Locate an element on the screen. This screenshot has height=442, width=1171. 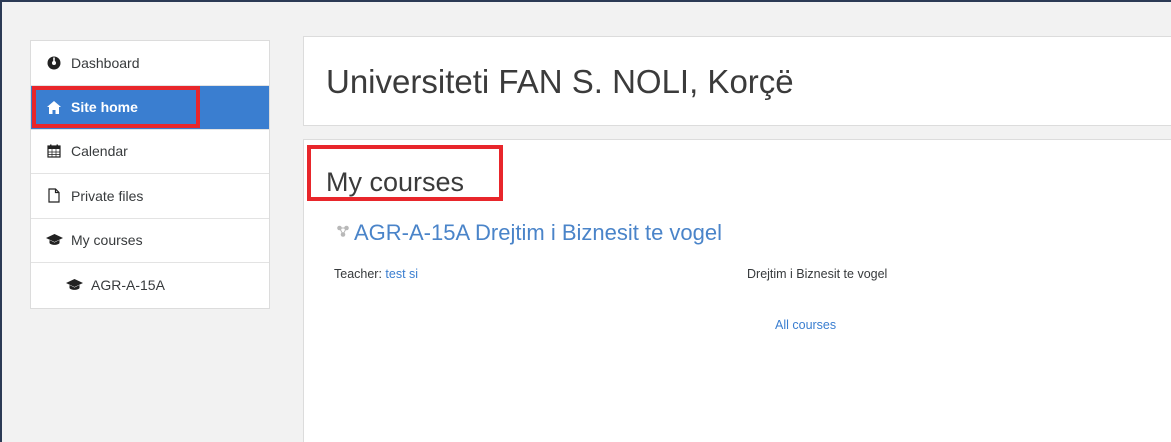
sidebar-item-calendar: Calendar is located at coordinates (150, 152).